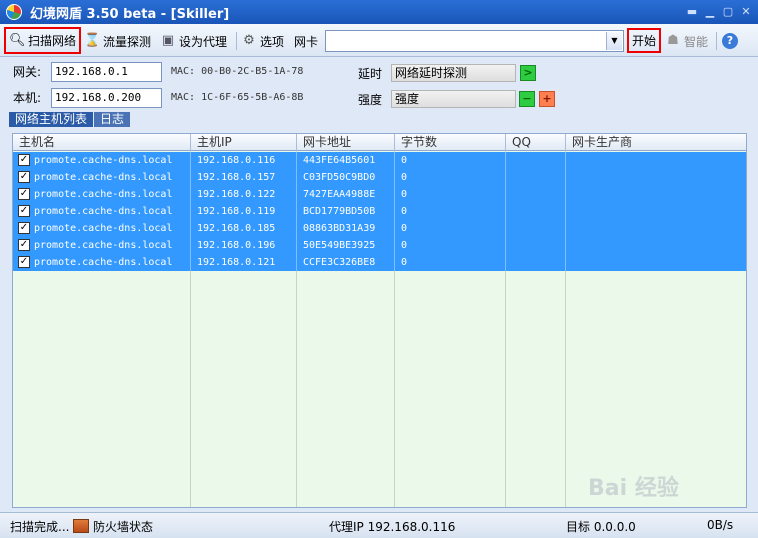 This screenshot has height=538, width=758. Describe the element at coordinates (346, 228) in the screenshot. I see `cell-mac: 08863BD31A39` at that location.